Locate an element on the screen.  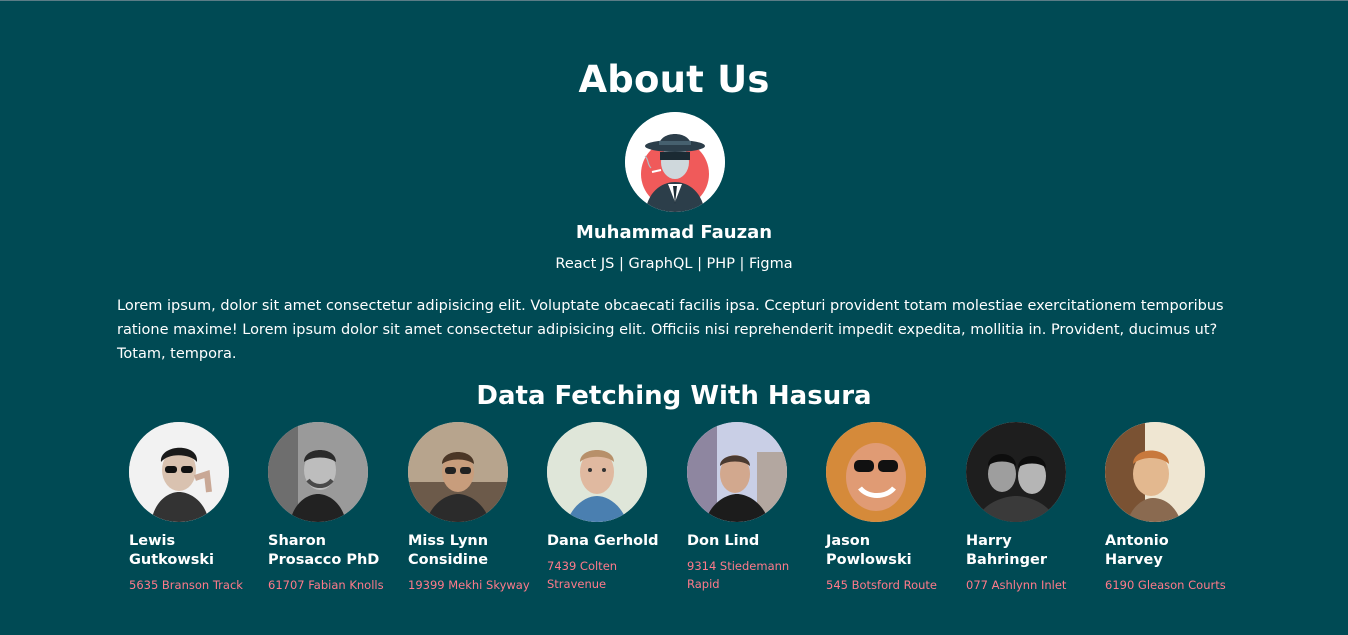
person-card: Sharon Prosacco PhD 61707 Fabian Knolls is located at coordinates (330, 508).